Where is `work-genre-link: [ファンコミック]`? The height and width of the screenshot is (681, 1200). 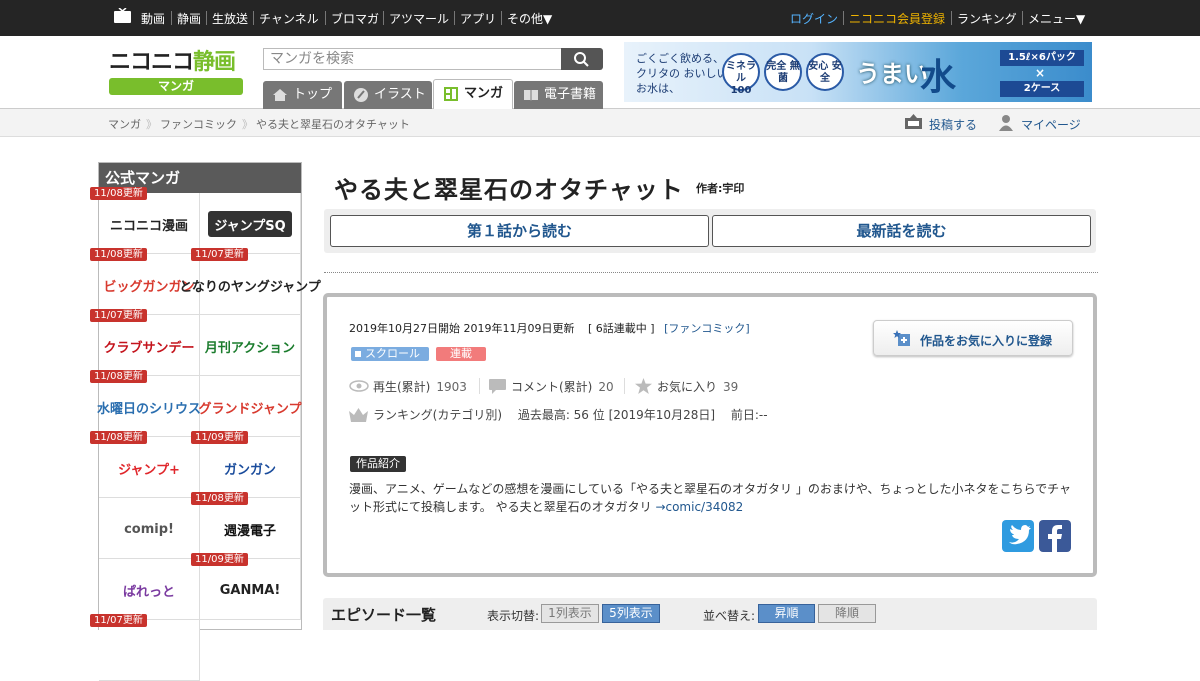
work-genre-link: [ファンコミック] is located at coordinates (707, 328).